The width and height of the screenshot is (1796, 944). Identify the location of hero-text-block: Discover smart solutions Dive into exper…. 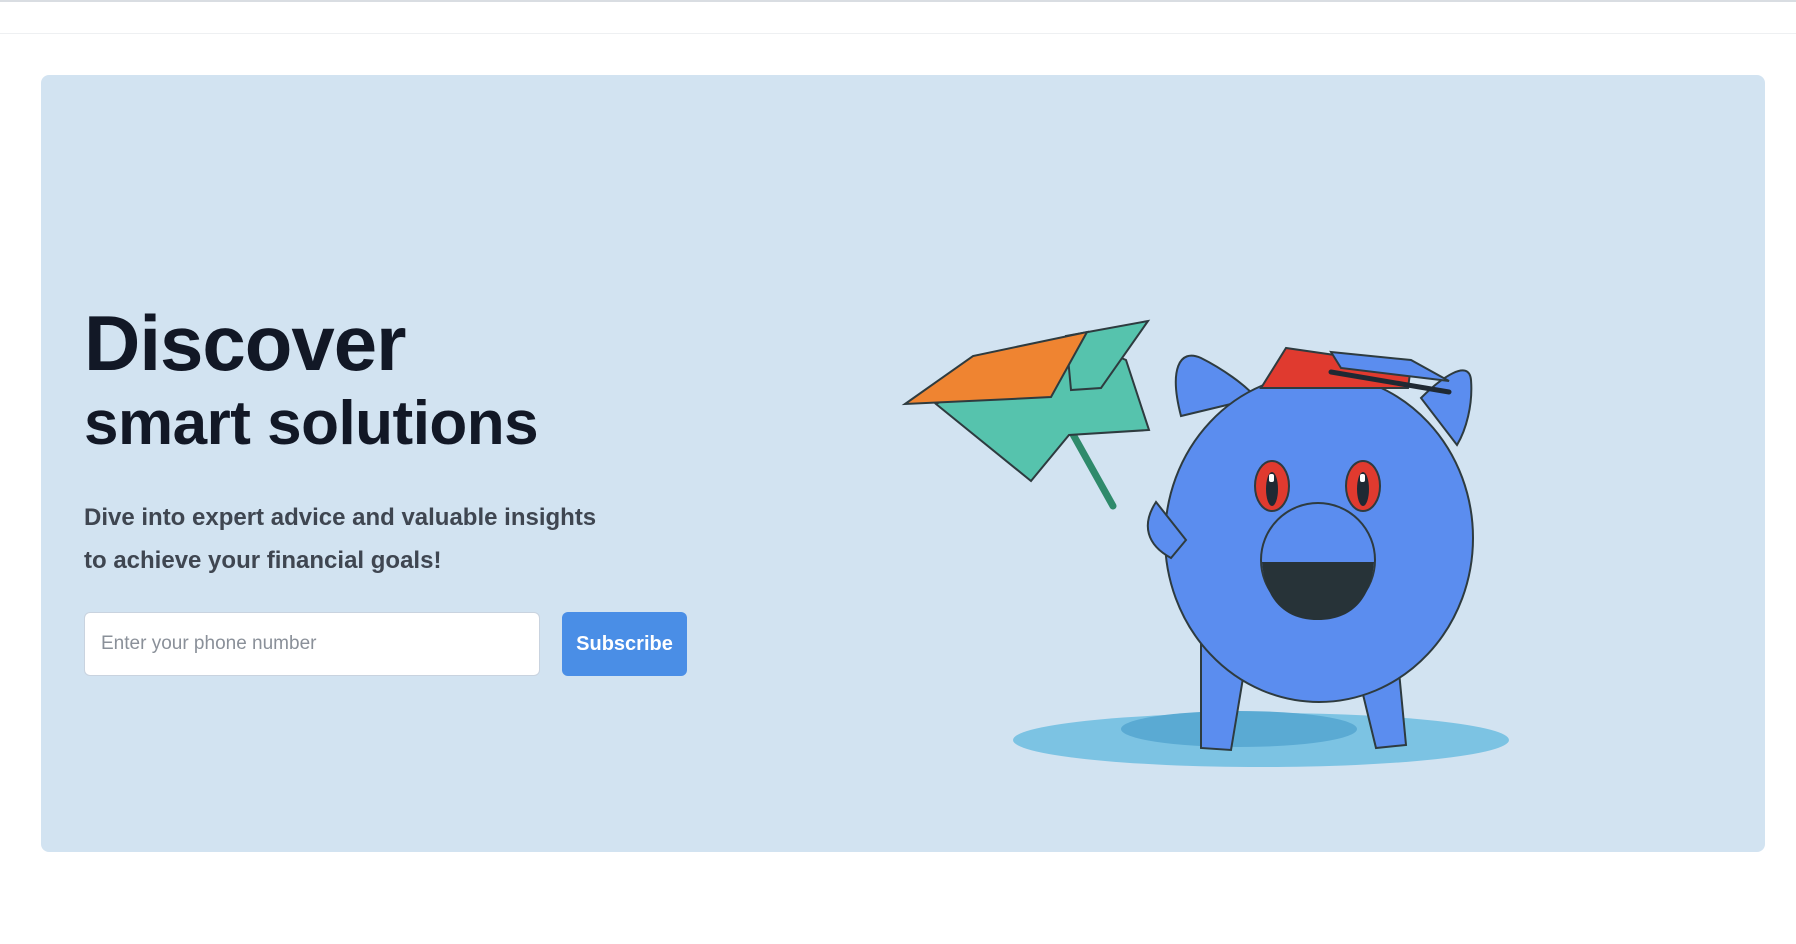
(424, 441).